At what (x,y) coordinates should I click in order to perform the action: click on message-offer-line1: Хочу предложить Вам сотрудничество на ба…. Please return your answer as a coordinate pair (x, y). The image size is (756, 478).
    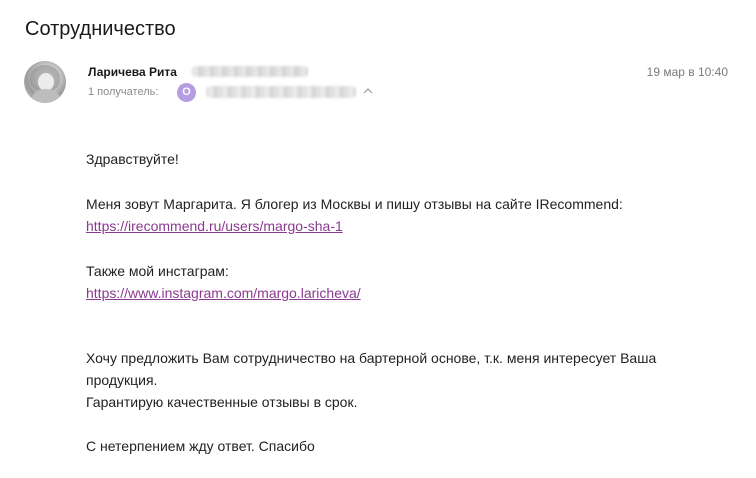
    Looking at the image, I should click on (371, 358).